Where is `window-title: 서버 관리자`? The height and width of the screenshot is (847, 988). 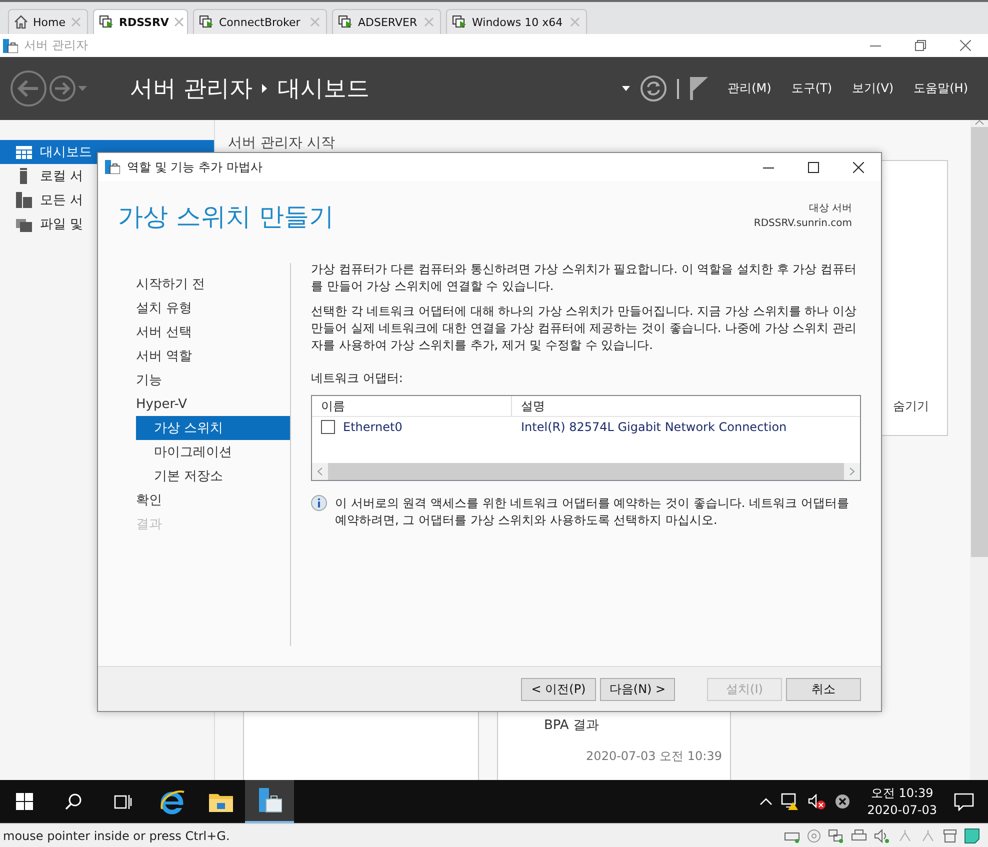
window-title: 서버 관리자 is located at coordinates (56, 45).